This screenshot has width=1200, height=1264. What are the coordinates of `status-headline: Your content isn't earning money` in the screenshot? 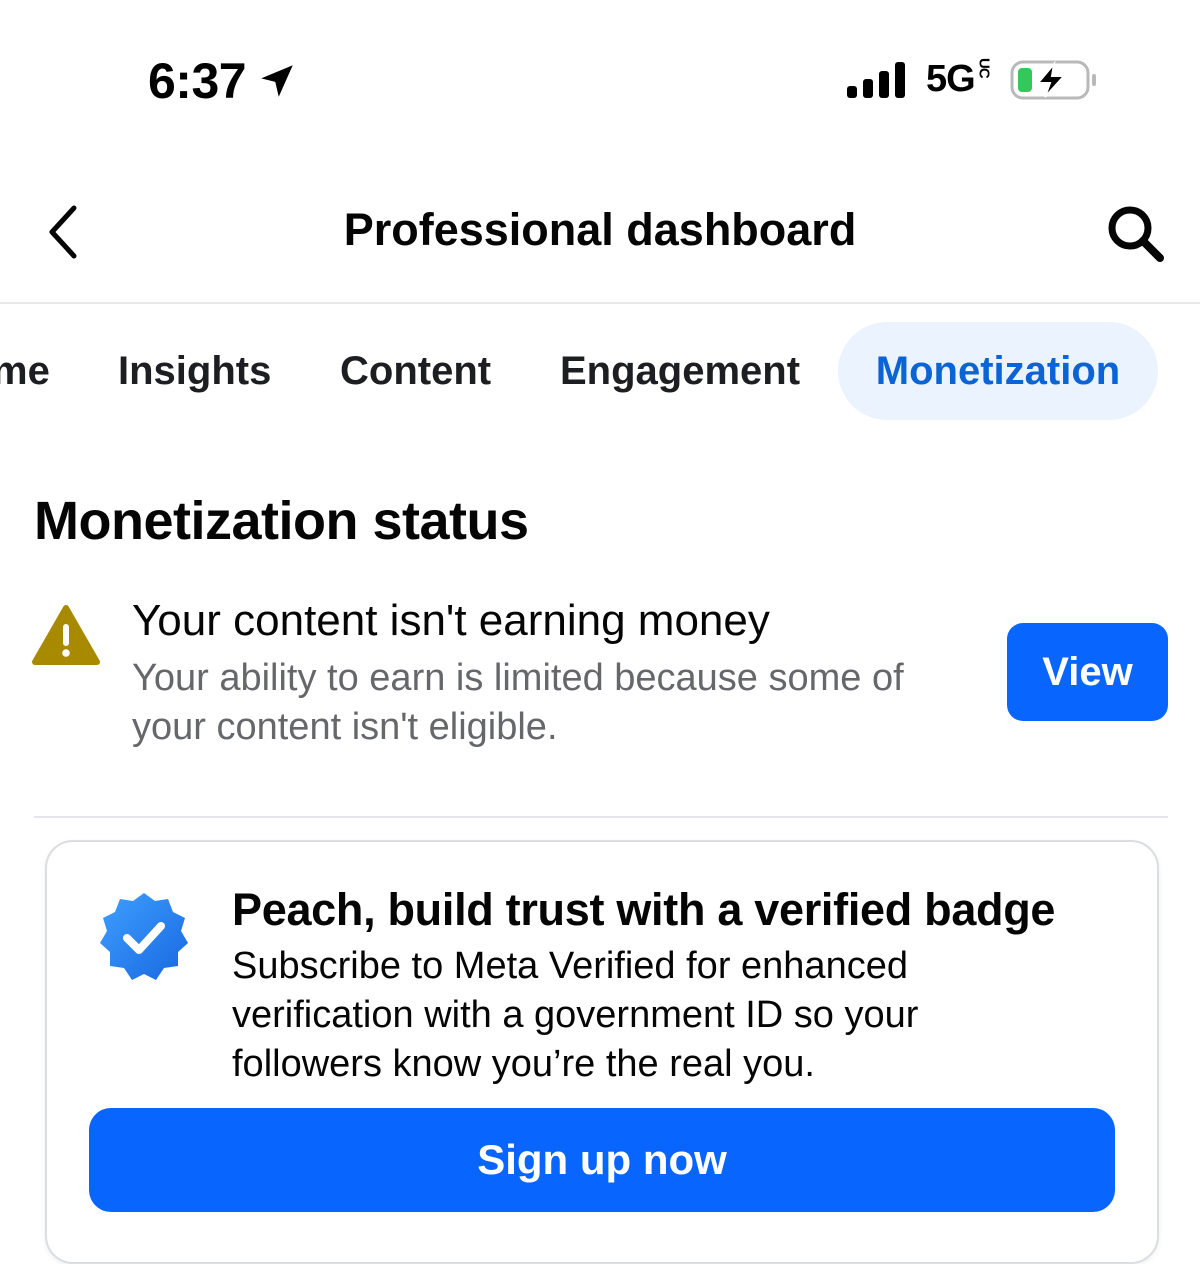 It's located at (451, 620).